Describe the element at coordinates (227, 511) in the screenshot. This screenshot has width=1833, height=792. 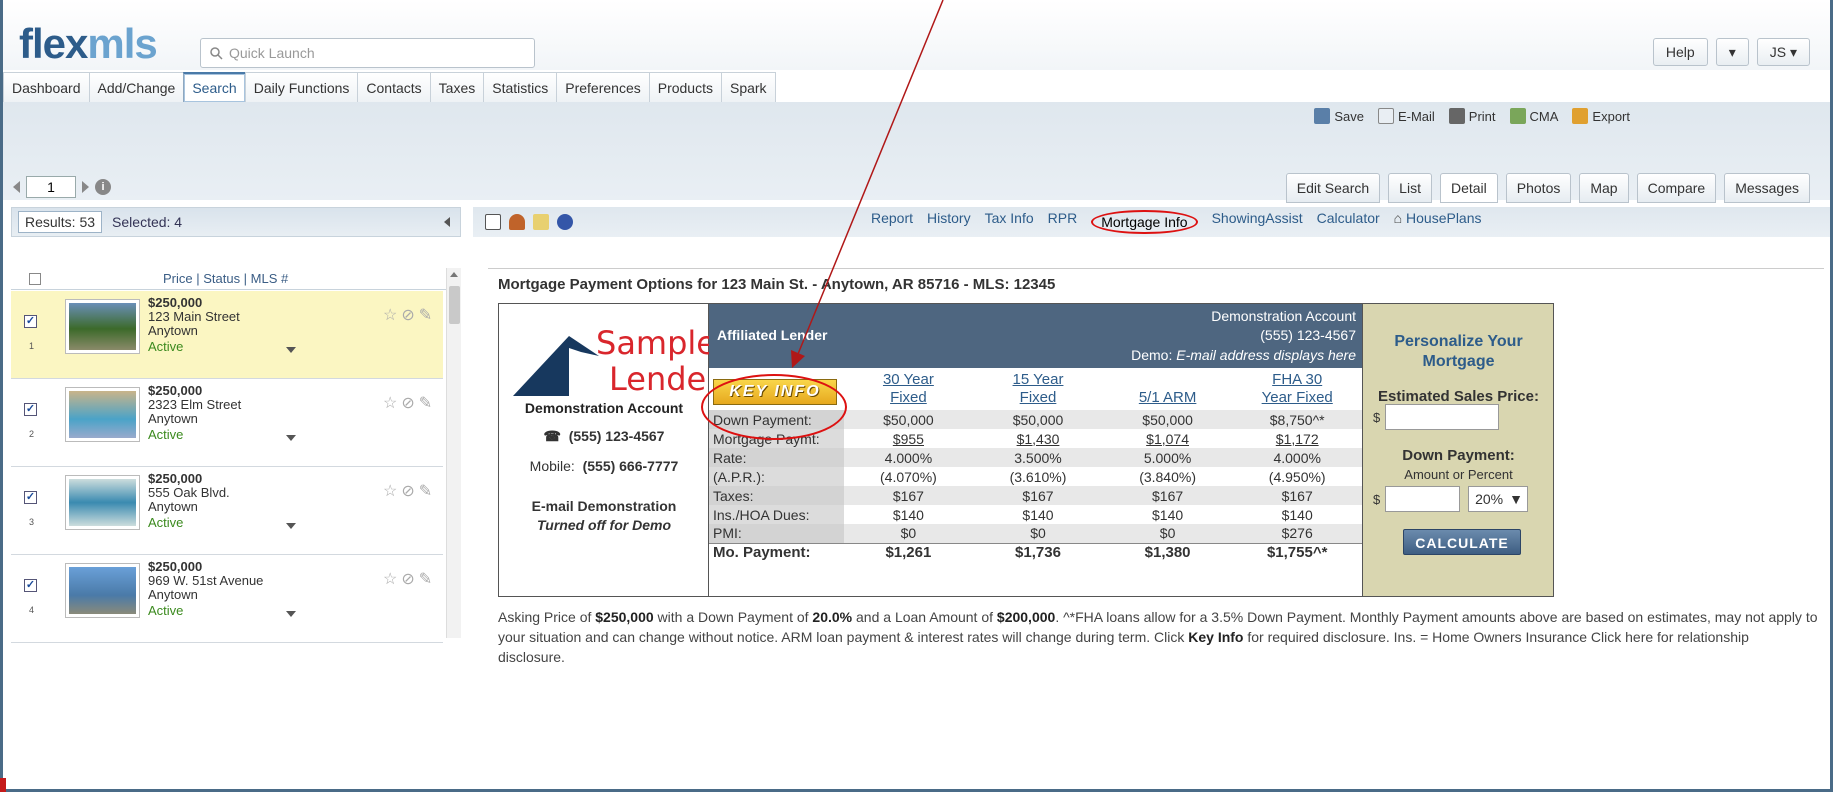
I see `listing-row: ✓ 3 $250,000 555 Oak Blvd. Anytown Active ☆ ⊘ ✎` at that location.